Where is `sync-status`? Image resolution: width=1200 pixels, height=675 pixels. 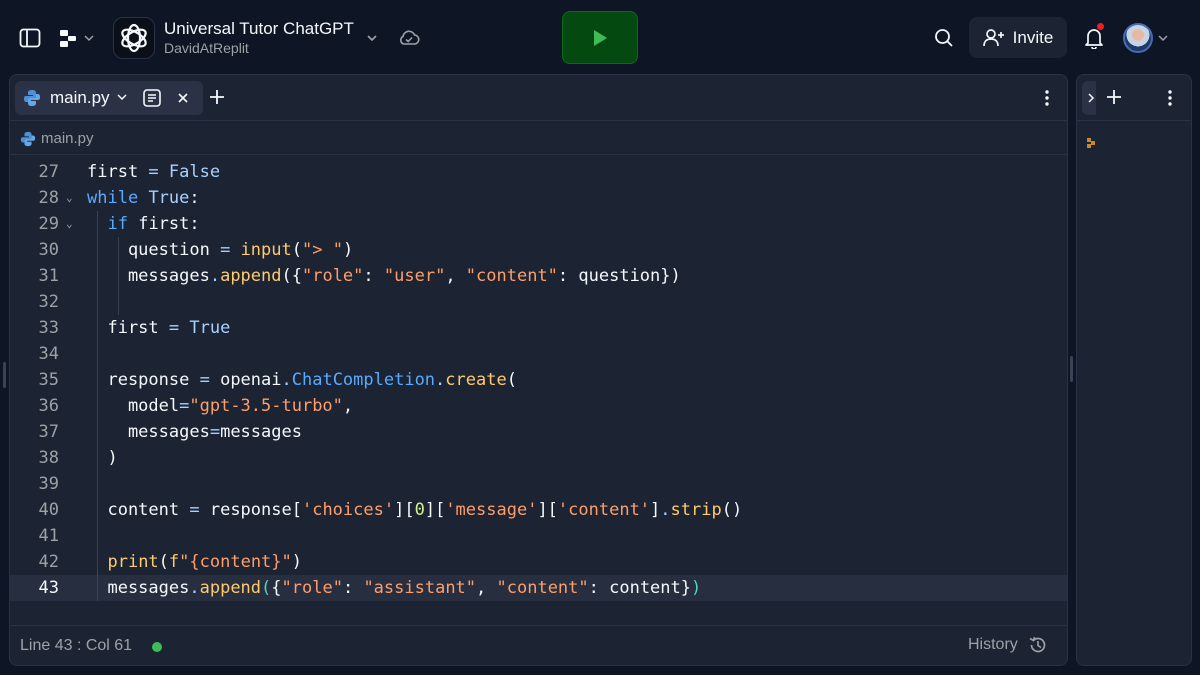 sync-status is located at coordinates (409, 38).